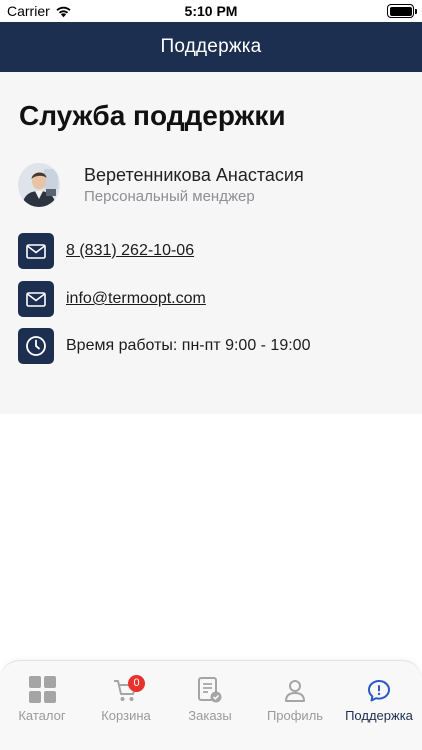 This screenshot has width=422, height=750. What do you see at coordinates (136, 683) in the screenshot?
I see `cart-count-badge: 0` at bounding box center [136, 683].